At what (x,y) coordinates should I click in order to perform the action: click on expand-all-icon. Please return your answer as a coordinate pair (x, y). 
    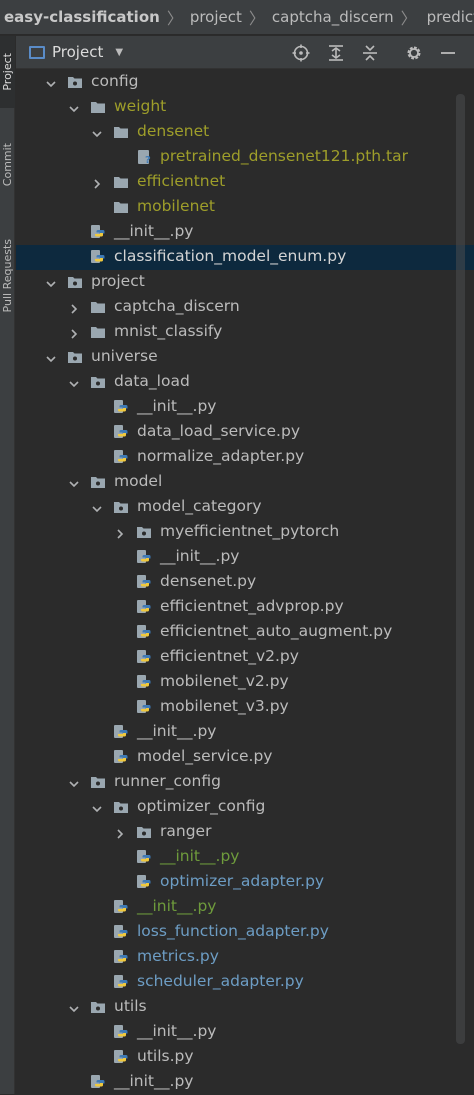
    Looking at the image, I should click on (336, 53).